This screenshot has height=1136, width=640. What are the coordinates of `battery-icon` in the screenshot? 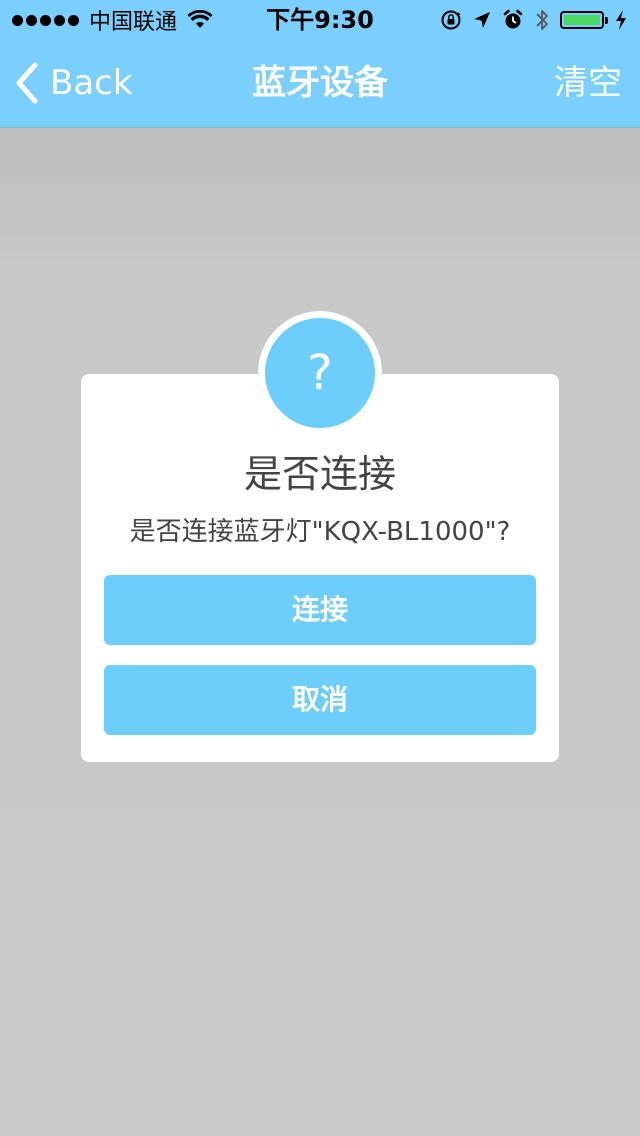 It's located at (584, 20).